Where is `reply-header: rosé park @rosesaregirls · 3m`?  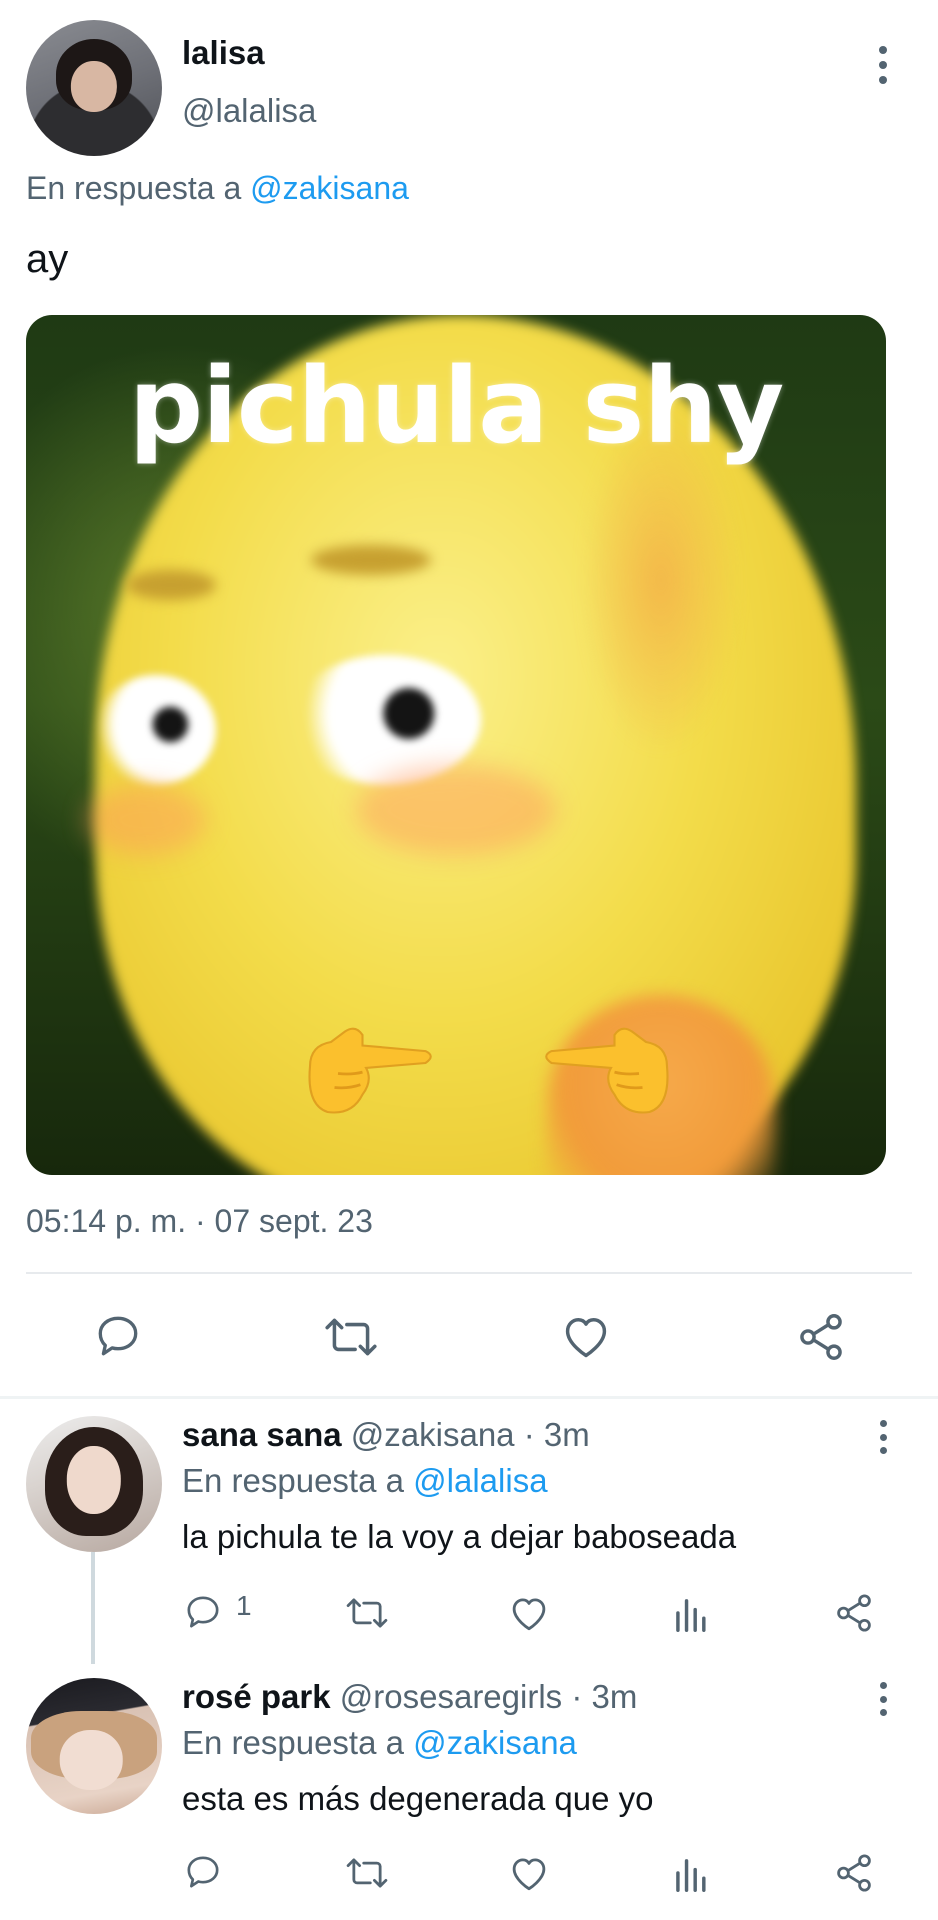 reply-header: rosé park @rosesaregirls · 3m is located at coordinates (409, 1697).